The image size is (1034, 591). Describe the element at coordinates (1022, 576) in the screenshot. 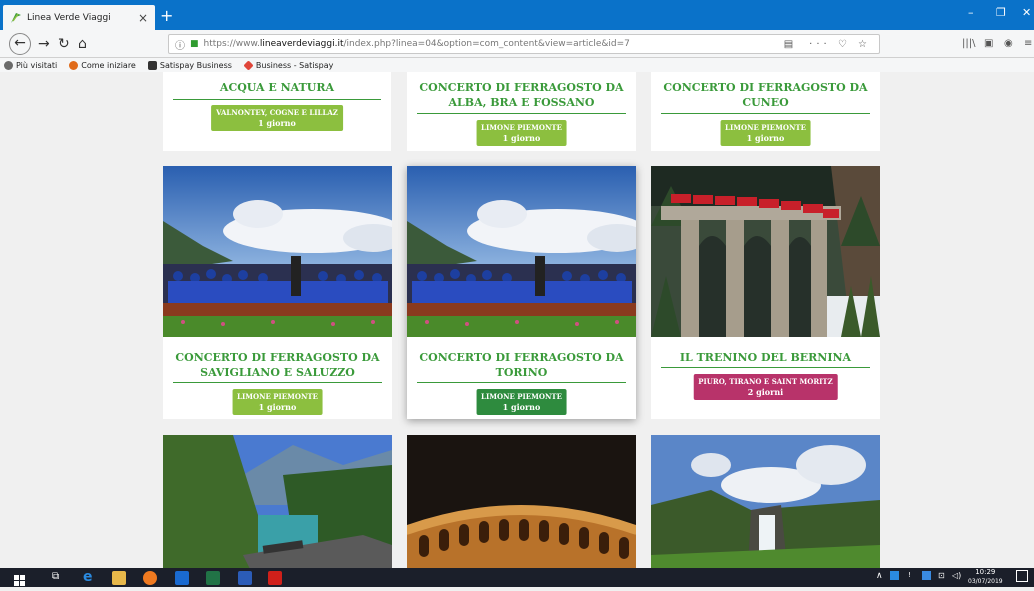

I see `notifications-icon` at that location.